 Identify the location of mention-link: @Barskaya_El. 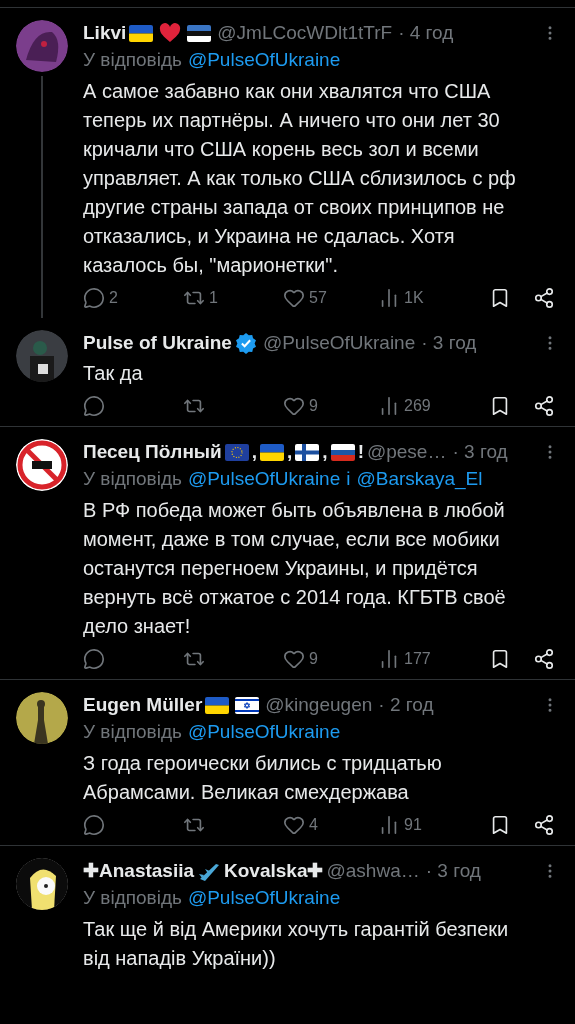
(419, 479).